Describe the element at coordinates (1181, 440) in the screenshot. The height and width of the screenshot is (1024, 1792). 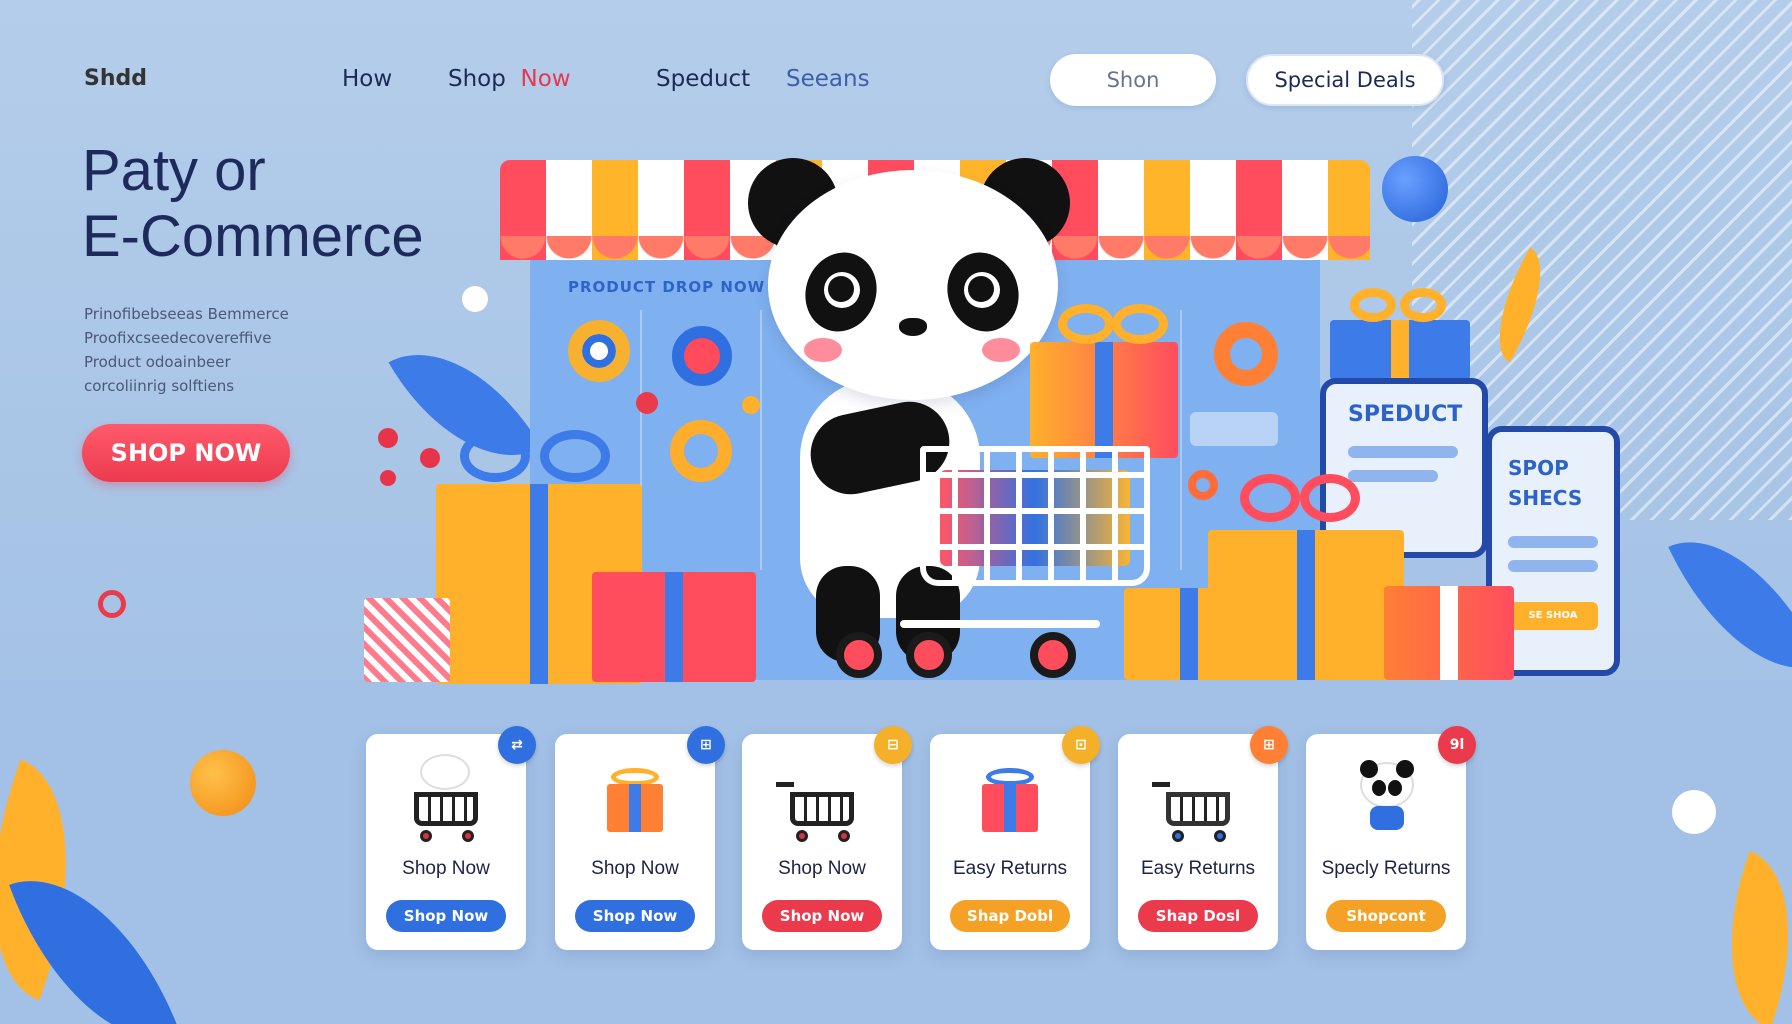
I see `panel-divider` at that location.